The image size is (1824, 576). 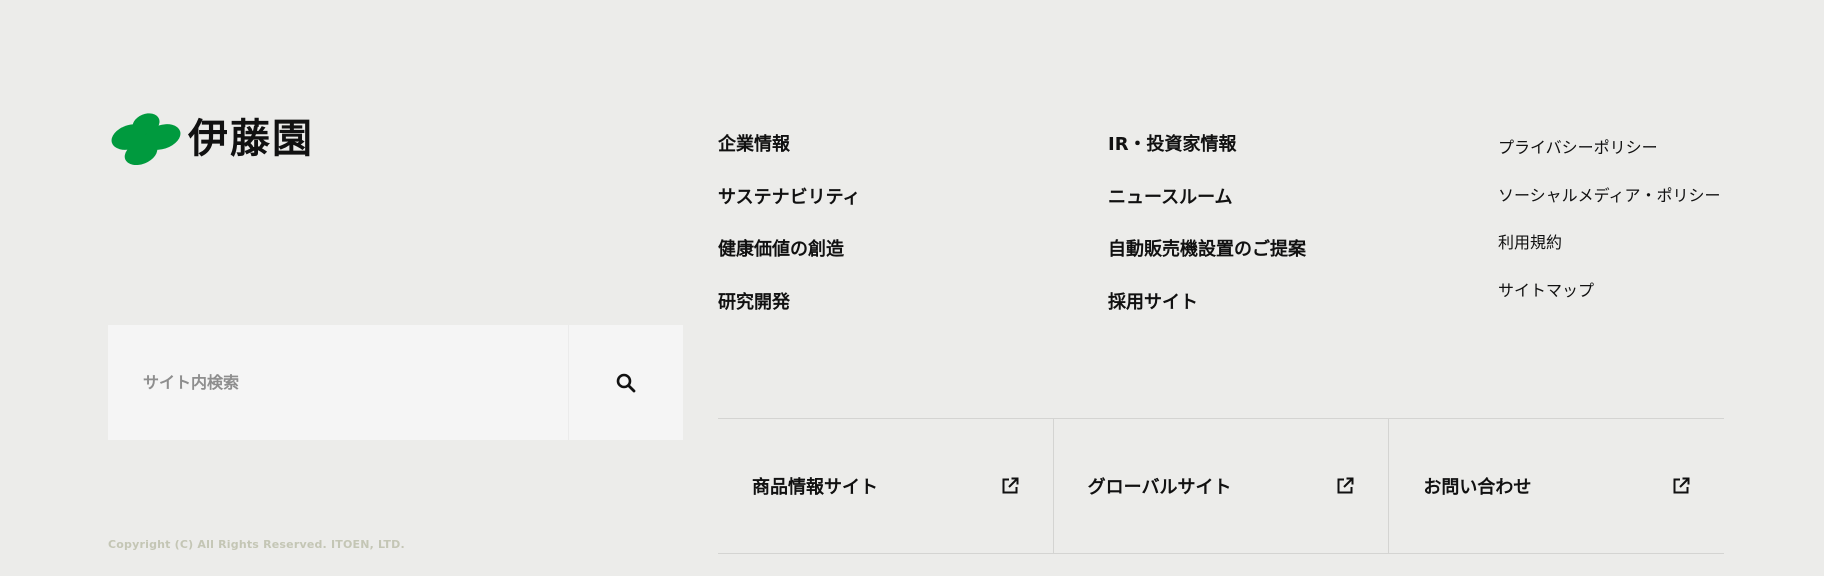 I want to click on clover-logo-icon, so click(x=146, y=139).